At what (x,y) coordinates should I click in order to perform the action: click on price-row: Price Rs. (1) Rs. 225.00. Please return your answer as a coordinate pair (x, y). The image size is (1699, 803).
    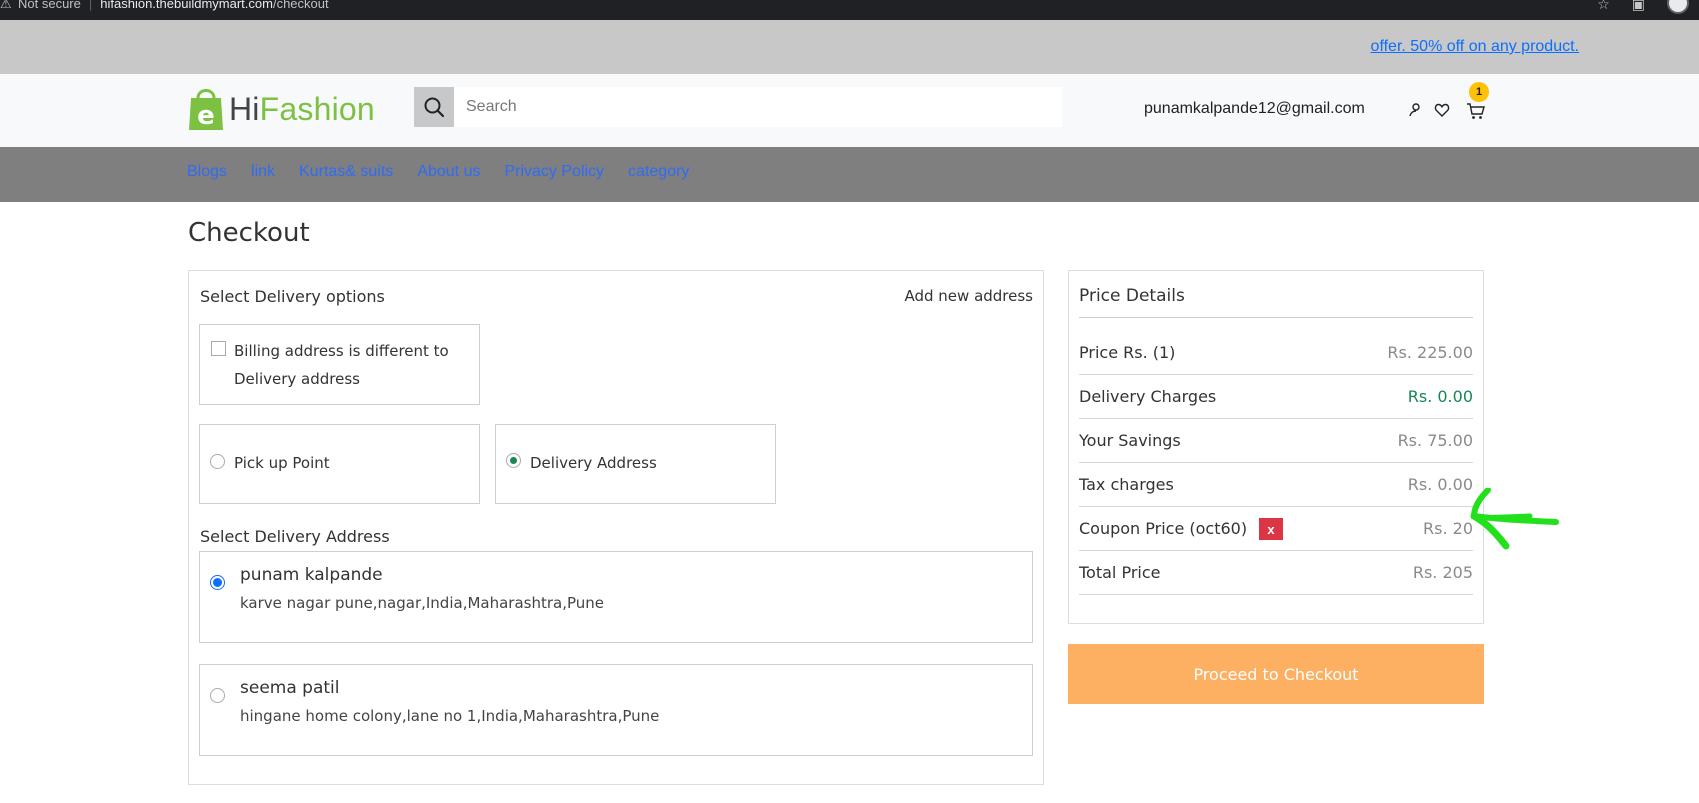
    Looking at the image, I should click on (1276, 353).